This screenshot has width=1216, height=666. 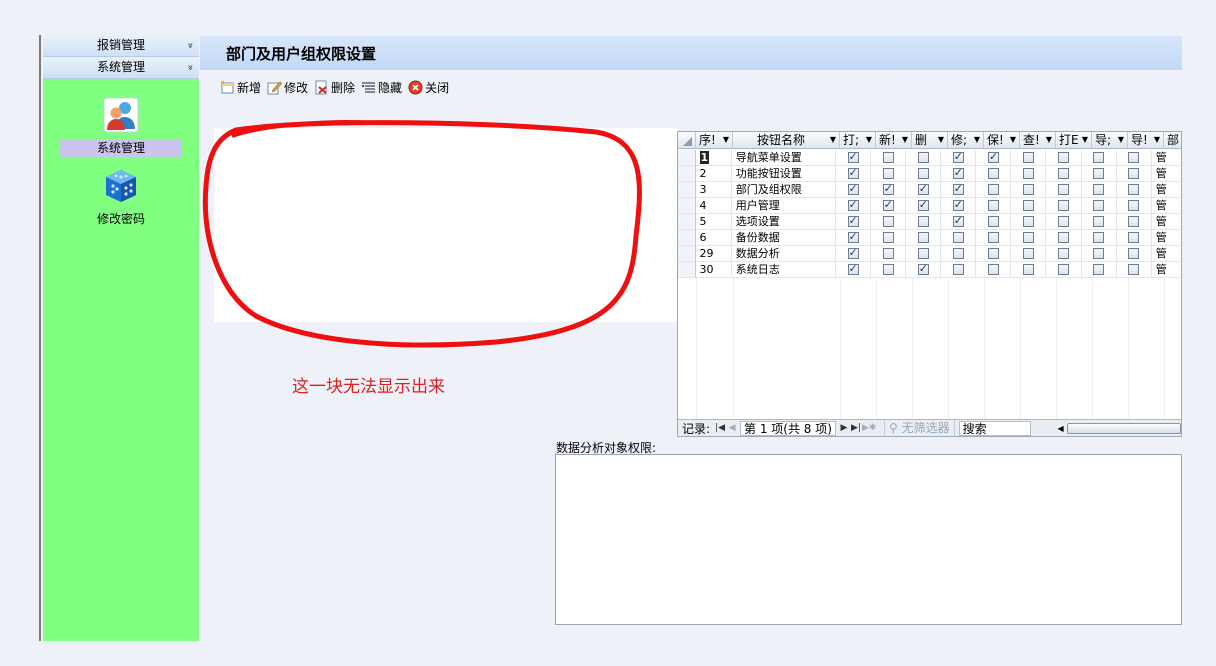 What do you see at coordinates (844, 428) in the screenshot?
I see `next-record-icon: ▶` at bounding box center [844, 428].